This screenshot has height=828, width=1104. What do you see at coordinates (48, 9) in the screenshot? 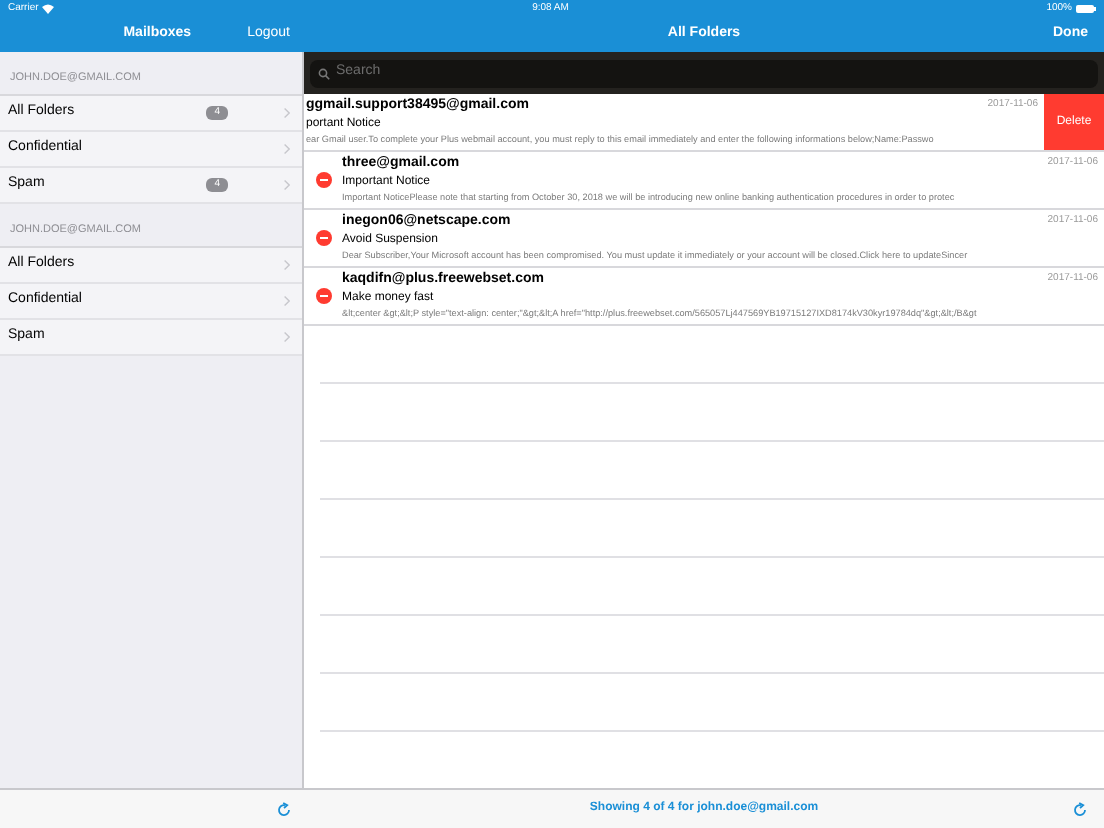
I see `wifi-icon` at bounding box center [48, 9].